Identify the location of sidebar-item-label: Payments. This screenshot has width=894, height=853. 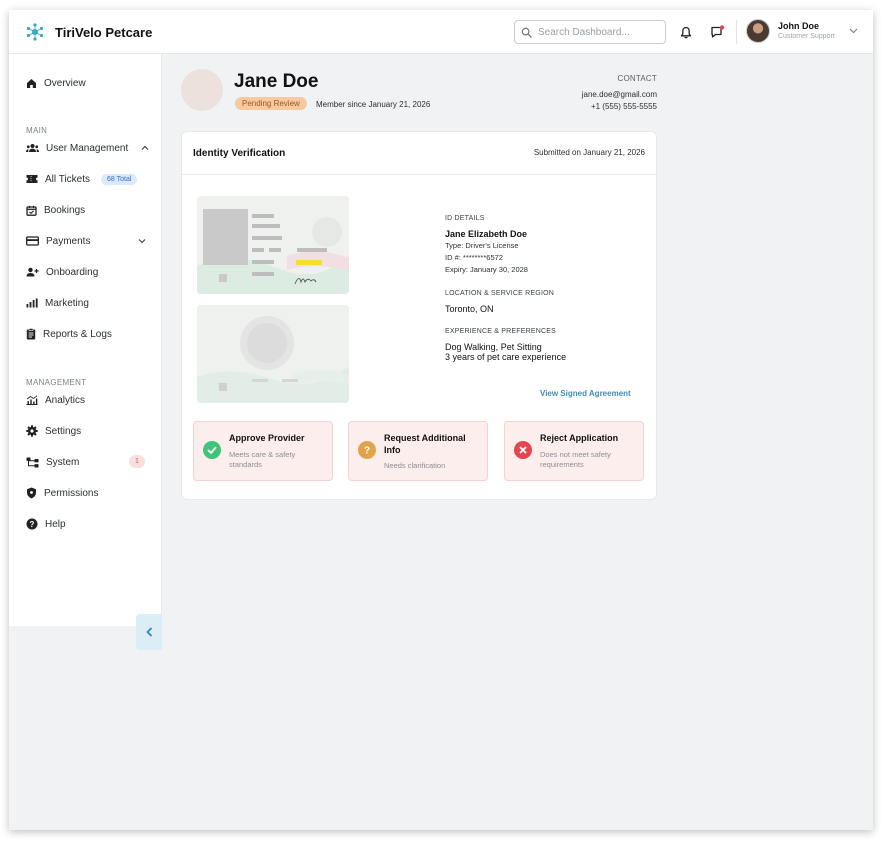
(68, 241).